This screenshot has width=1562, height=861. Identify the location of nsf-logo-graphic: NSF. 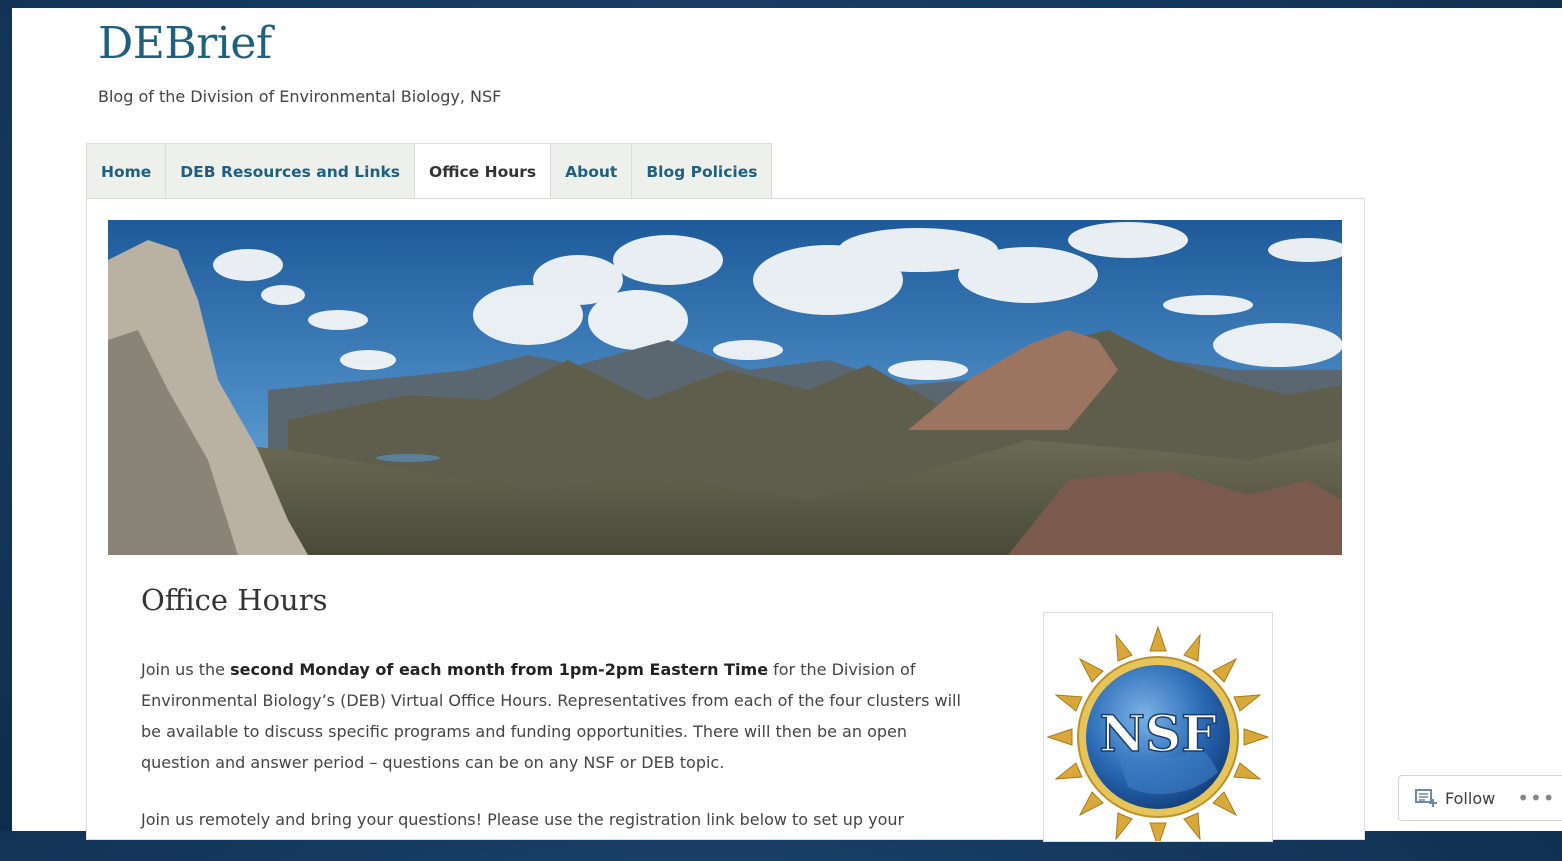
(1158, 737).